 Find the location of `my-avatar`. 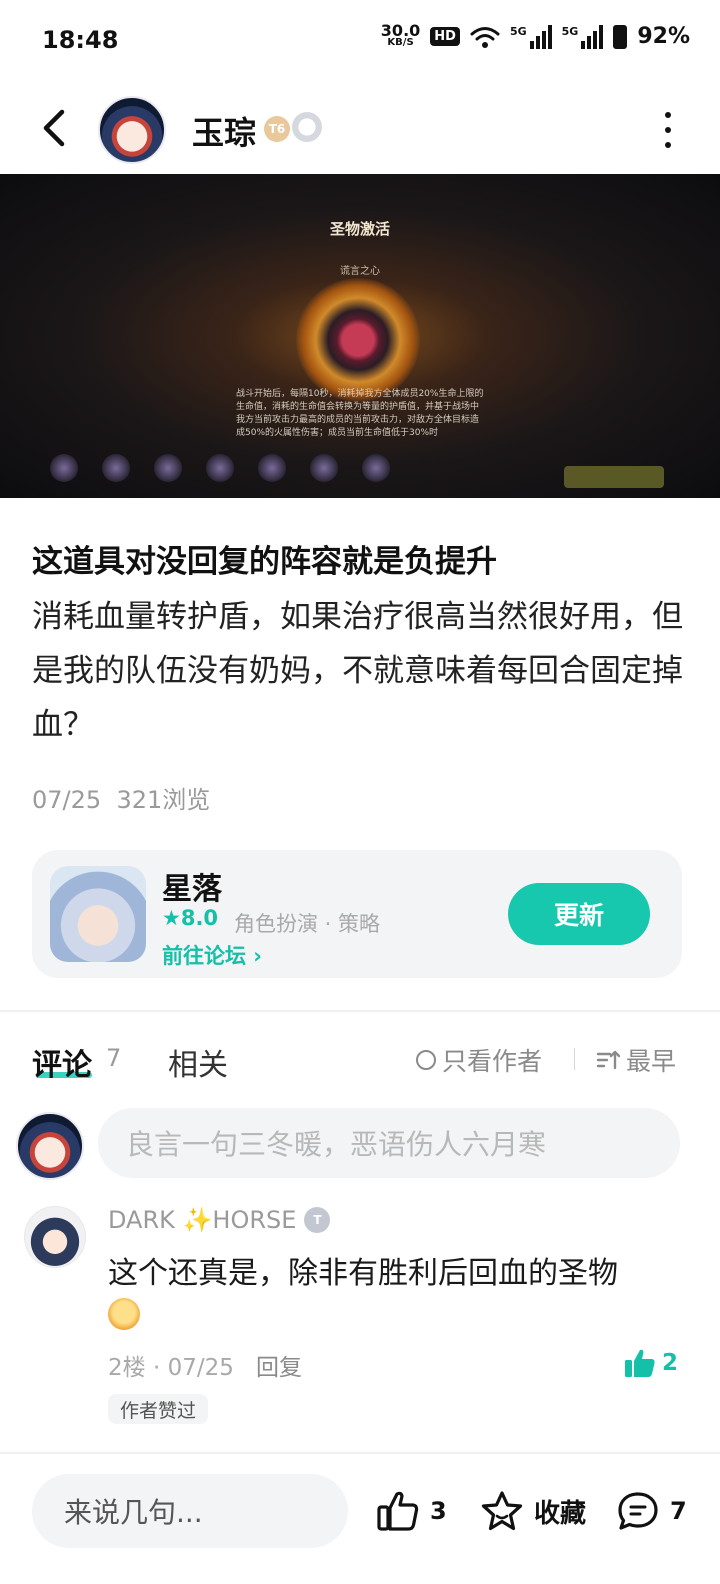

my-avatar is located at coordinates (50, 1146).